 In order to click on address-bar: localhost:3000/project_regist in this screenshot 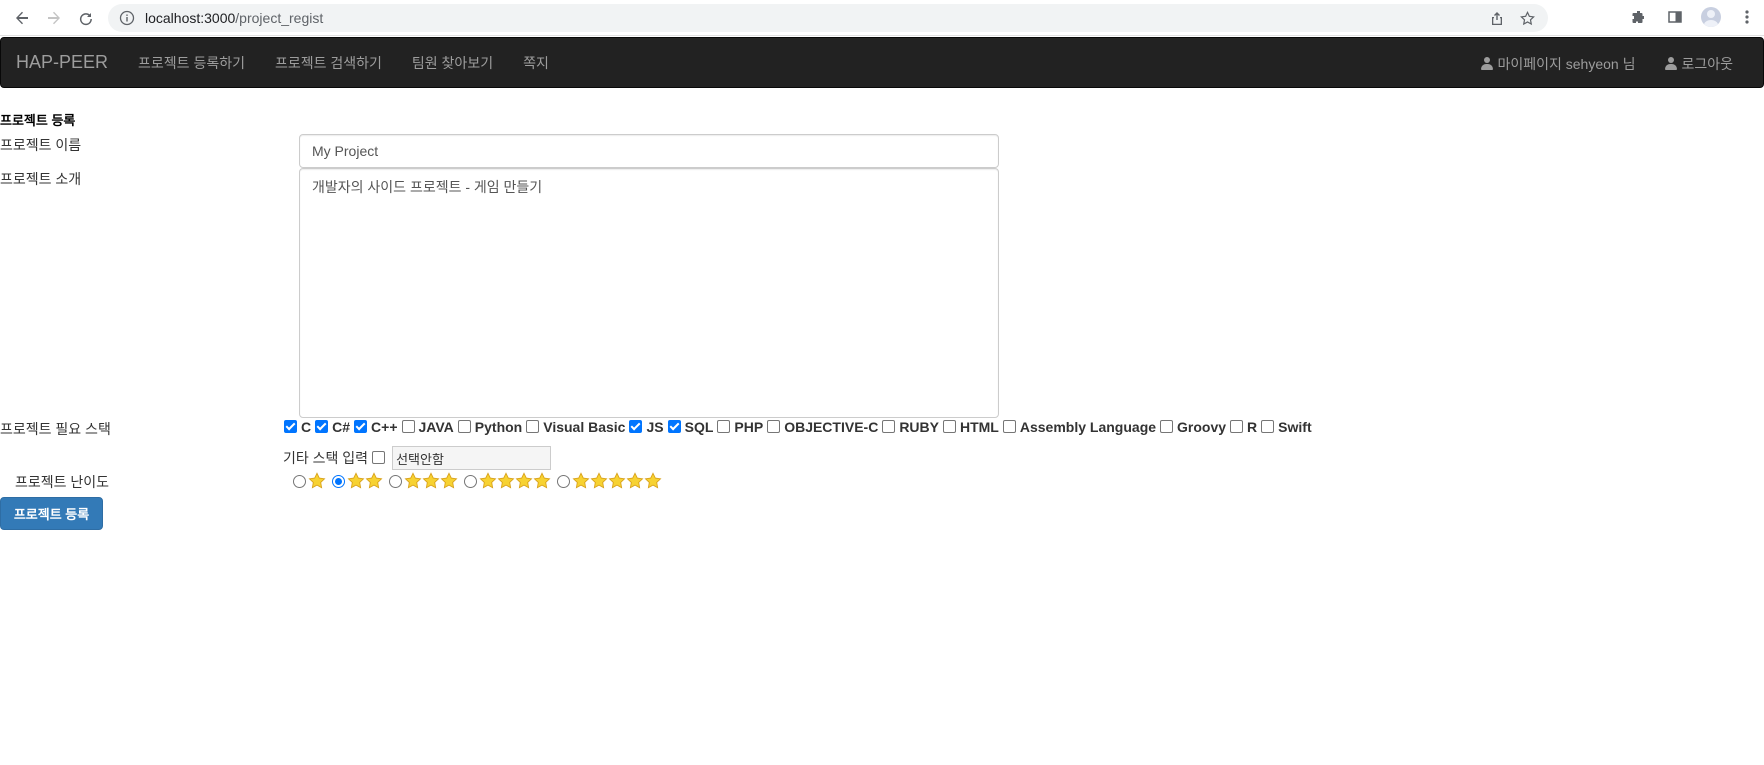, I will do `click(828, 18)`.